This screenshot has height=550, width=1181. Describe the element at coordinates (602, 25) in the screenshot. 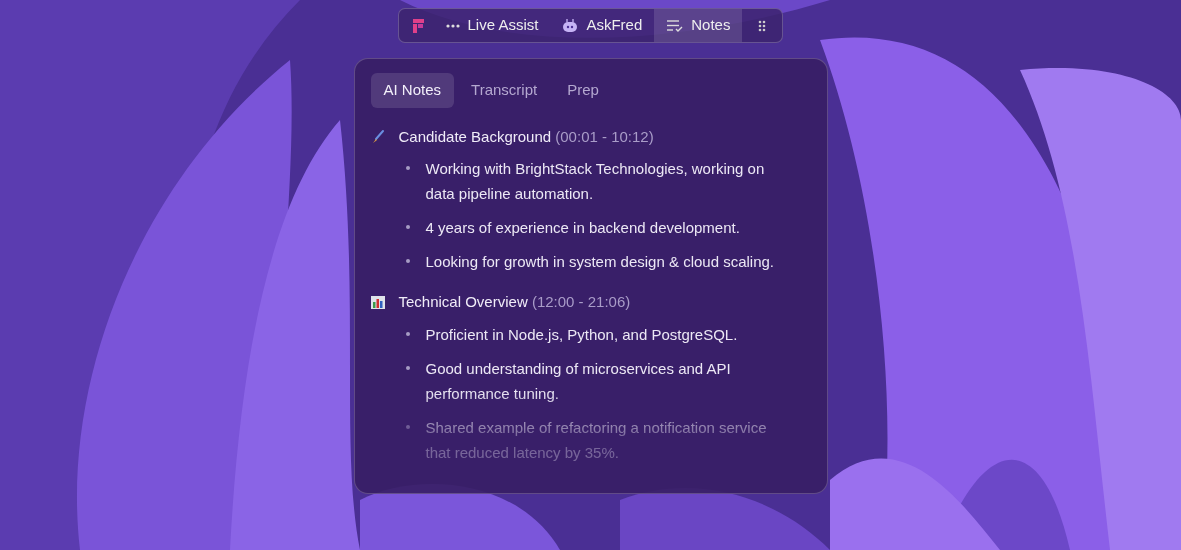

I see `toolbar-button: AskFred` at that location.